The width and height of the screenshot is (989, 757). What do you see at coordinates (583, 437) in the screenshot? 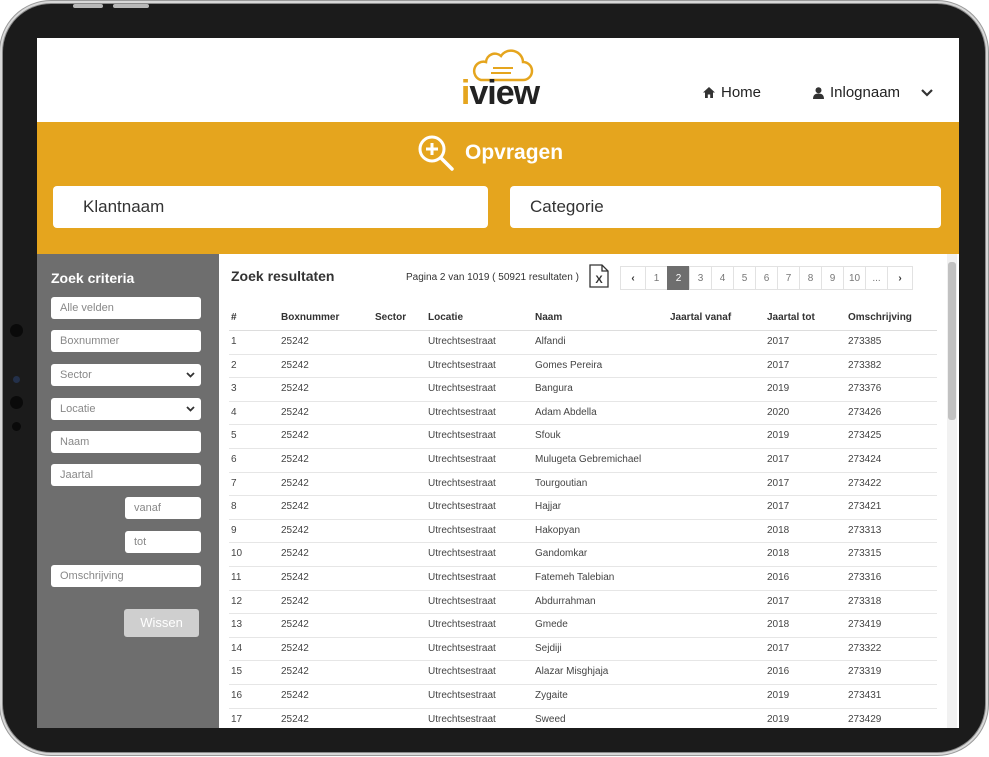
I see `table-row: 5 25242 Utrechtsestraat Sfouk 2019 273425` at bounding box center [583, 437].